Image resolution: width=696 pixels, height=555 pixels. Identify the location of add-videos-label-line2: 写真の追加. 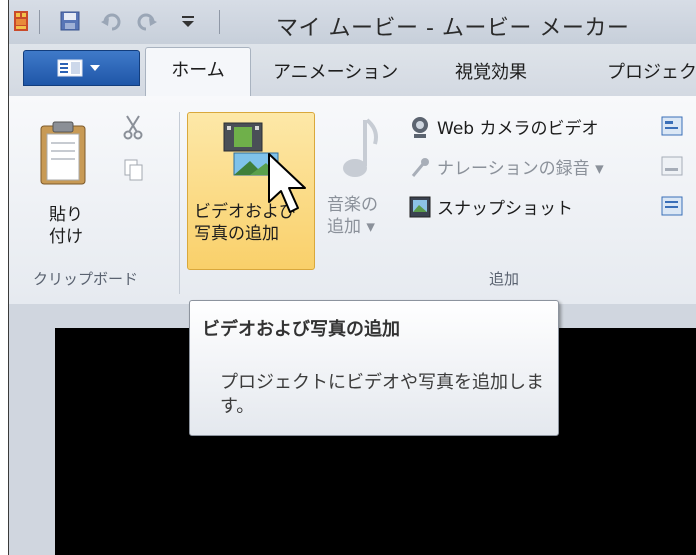
(236, 234).